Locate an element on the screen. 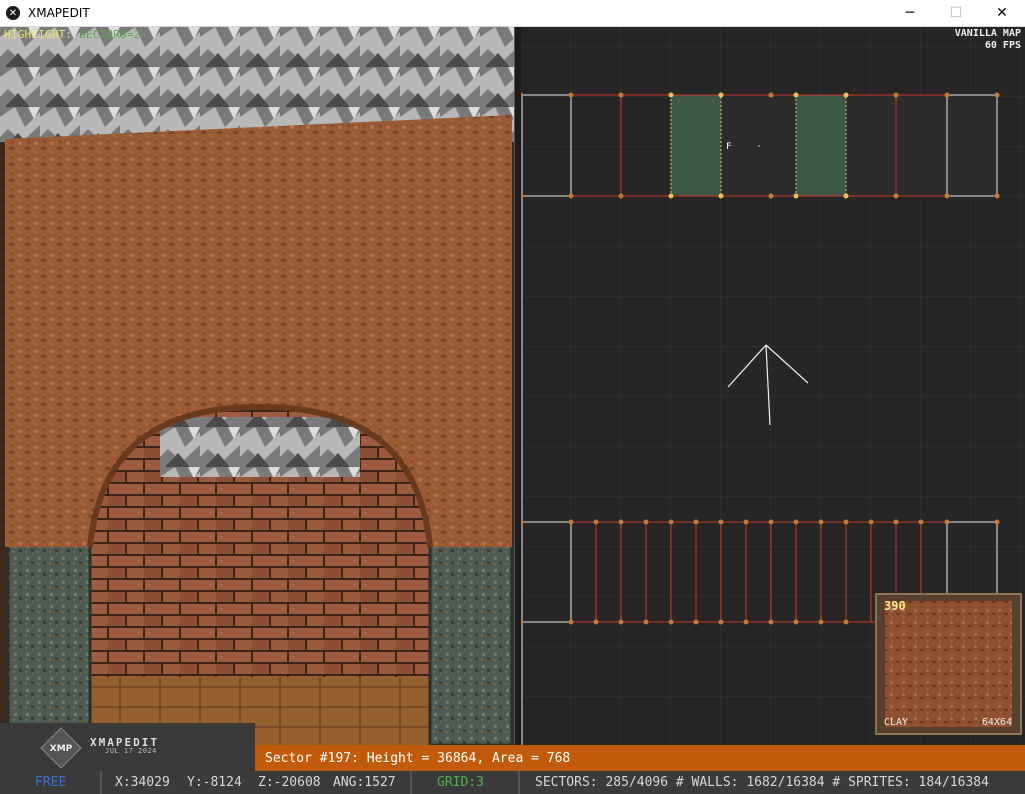 The width and height of the screenshot is (1025, 794). grid-size: GRID:3 is located at coordinates (460, 782).